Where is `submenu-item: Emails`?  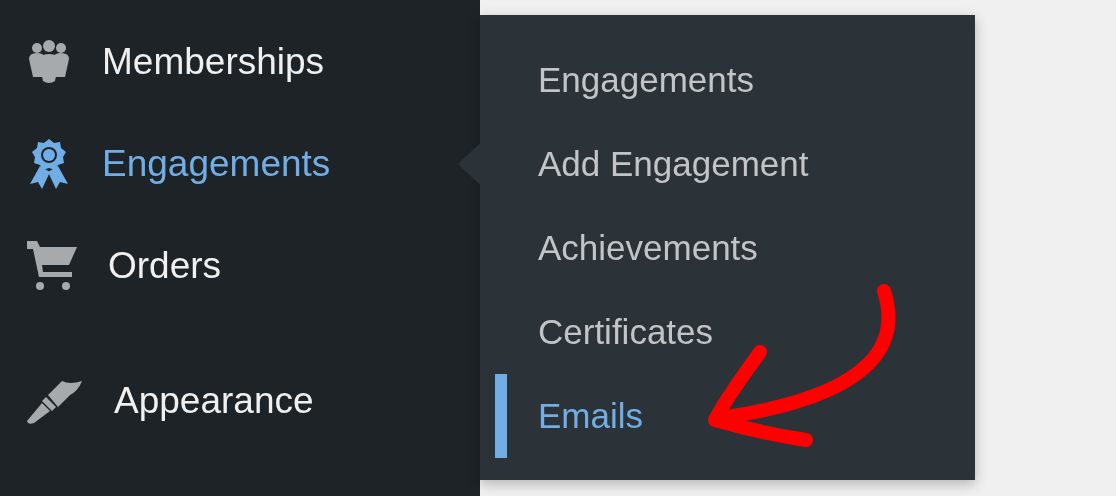
submenu-item: Emails is located at coordinates (591, 416).